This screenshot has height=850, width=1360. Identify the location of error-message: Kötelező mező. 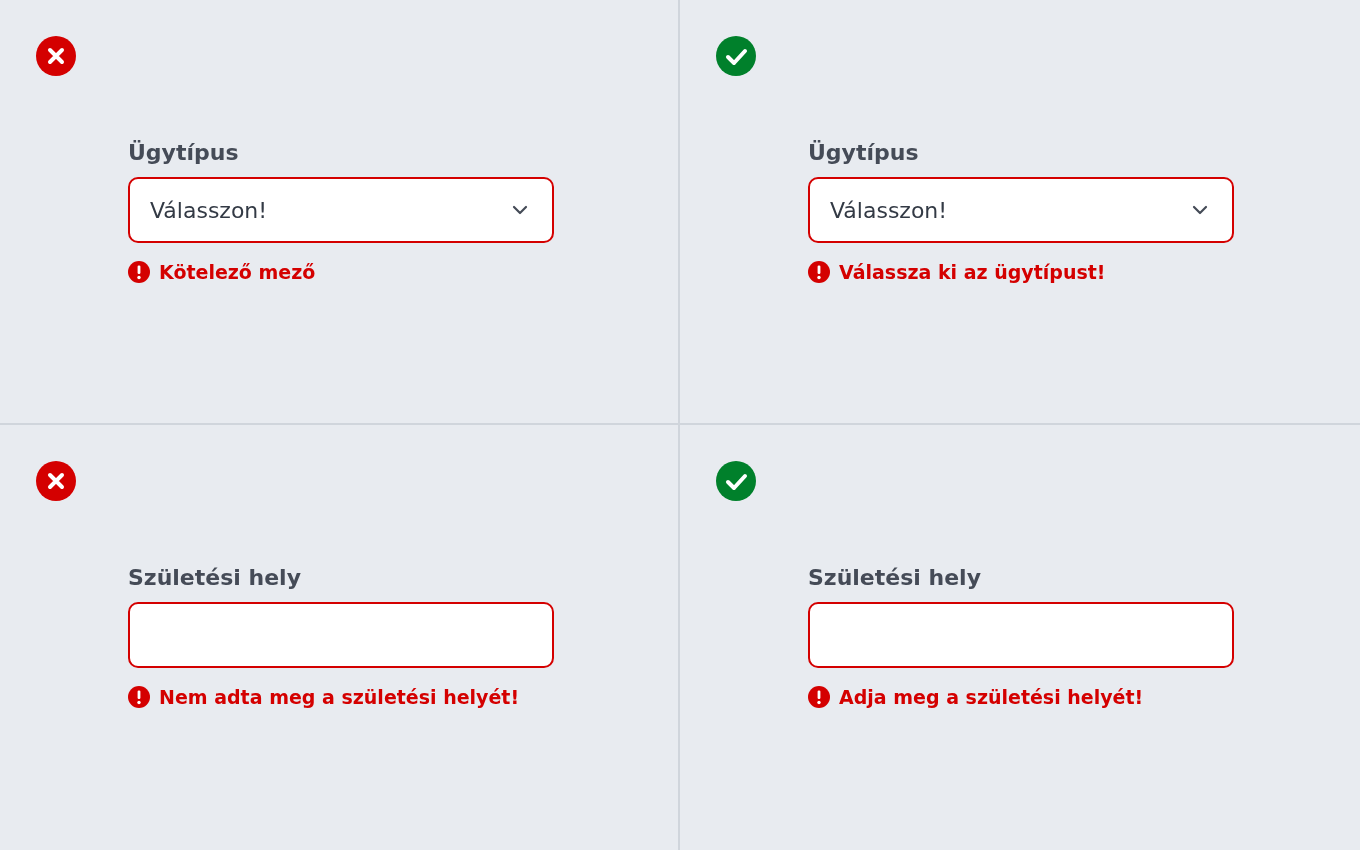
(237, 272).